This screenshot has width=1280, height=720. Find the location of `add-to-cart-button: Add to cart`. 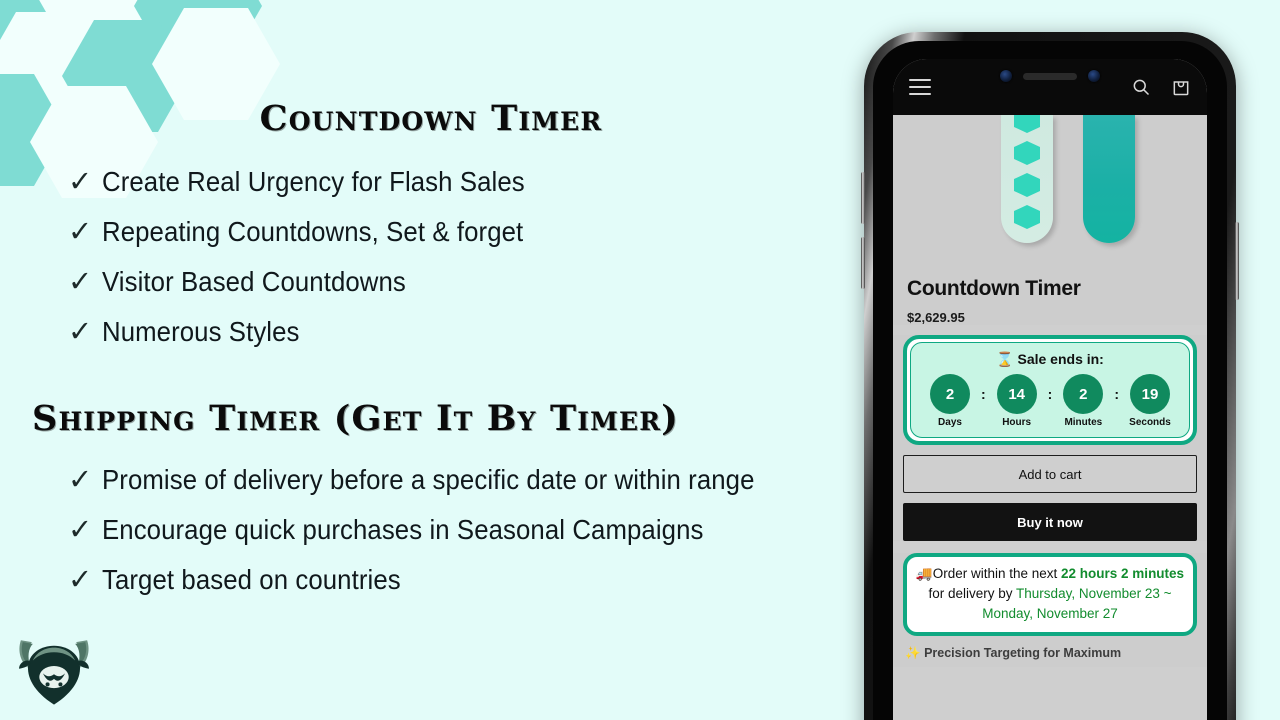

add-to-cart-button: Add to cart is located at coordinates (1050, 474).